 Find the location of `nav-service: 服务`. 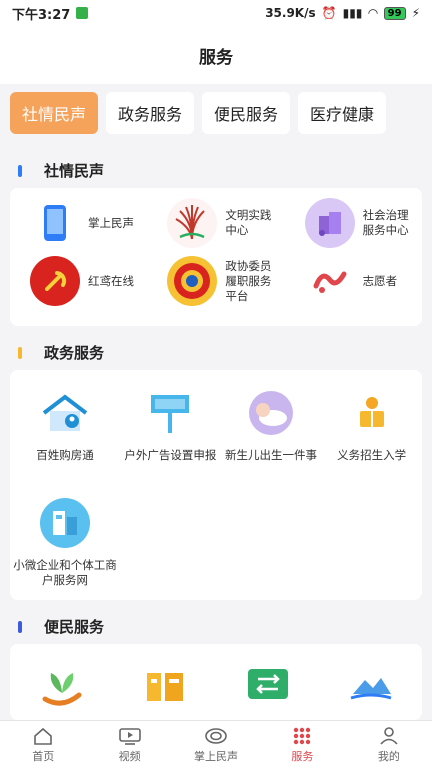

nav-service: 服务 is located at coordinates (302, 744).